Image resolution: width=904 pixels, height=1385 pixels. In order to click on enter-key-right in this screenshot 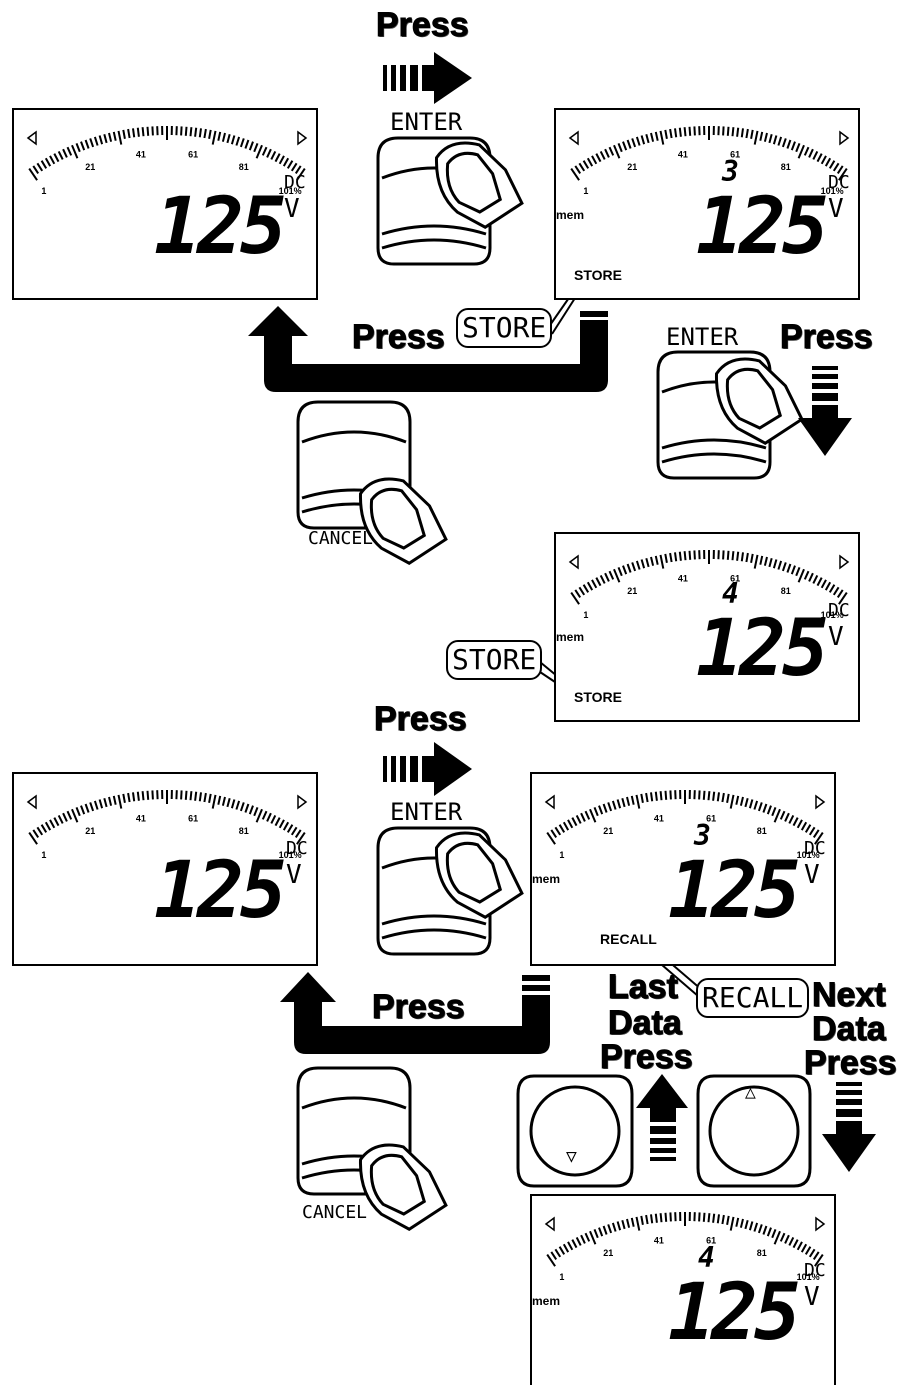, I will do `click(734, 415)`.